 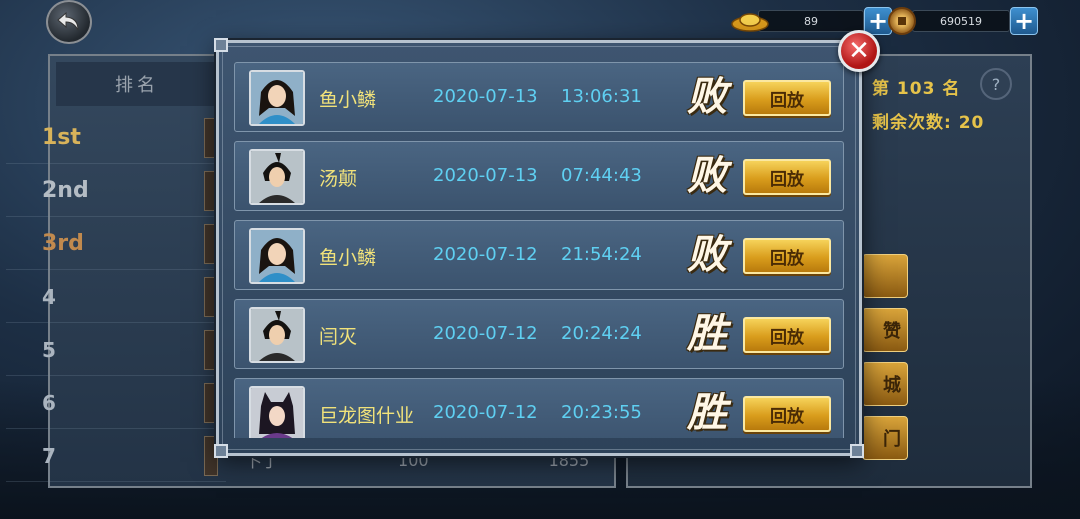 I want to click on my-rank-text: 第 103 名, so click(x=916, y=89).